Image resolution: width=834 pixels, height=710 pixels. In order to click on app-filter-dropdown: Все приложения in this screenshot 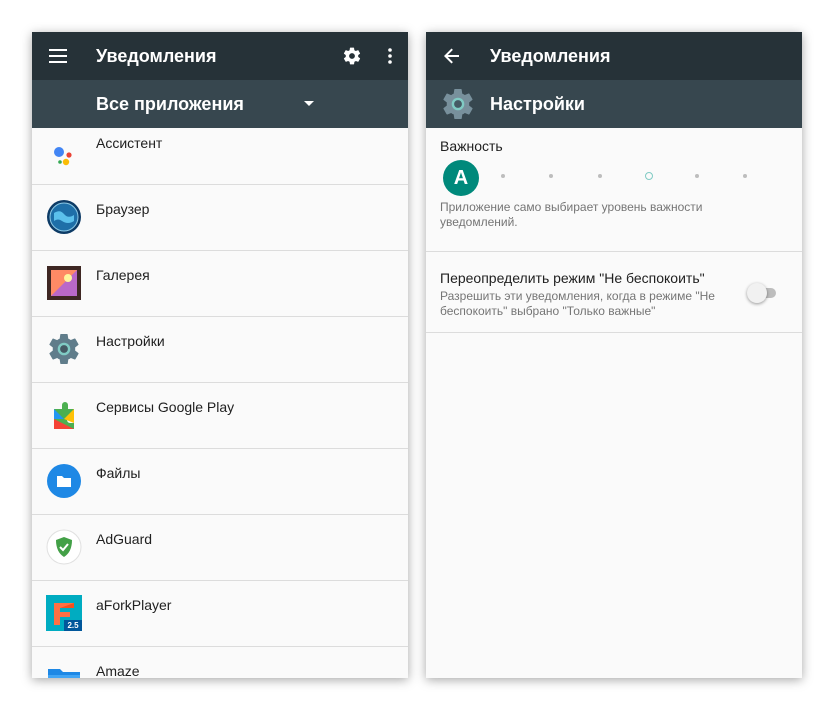, I will do `click(170, 104)`.